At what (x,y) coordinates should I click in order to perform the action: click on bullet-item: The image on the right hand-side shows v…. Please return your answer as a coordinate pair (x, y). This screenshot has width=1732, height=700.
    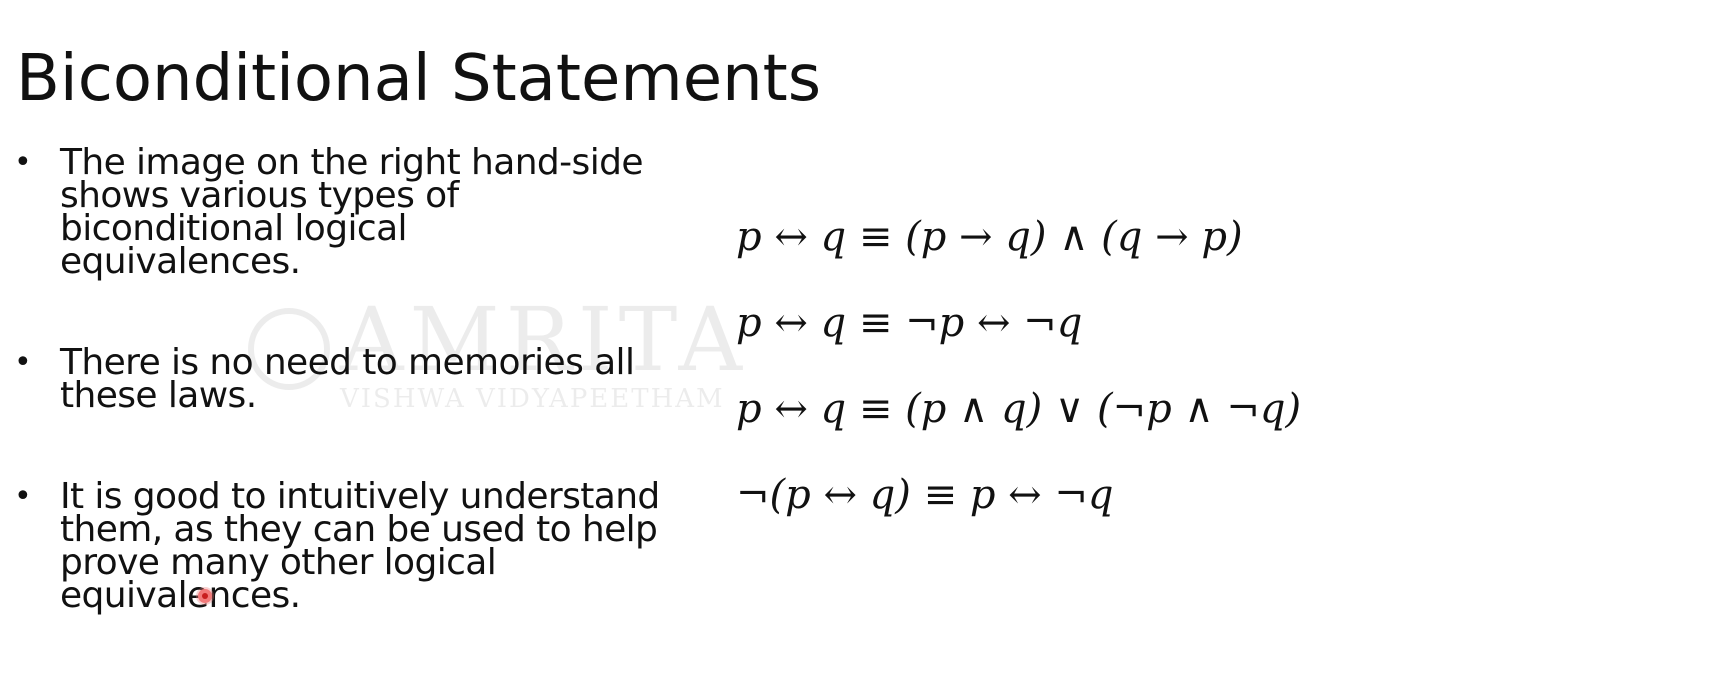
    Looking at the image, I should click on (332, 212).